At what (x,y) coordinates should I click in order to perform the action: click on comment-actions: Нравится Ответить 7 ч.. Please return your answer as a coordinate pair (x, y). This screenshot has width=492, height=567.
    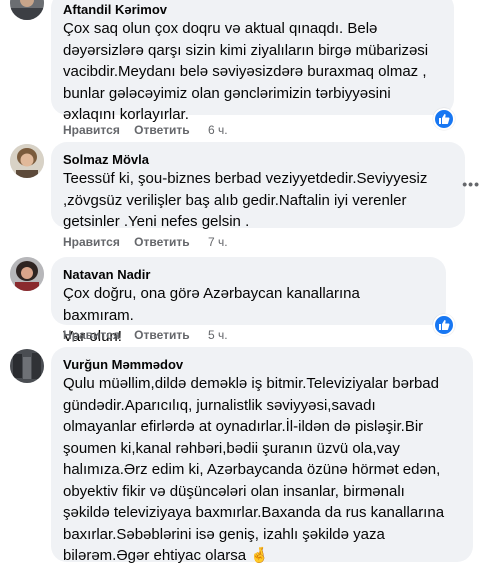
    Looking at the image, I should click on (151, 242).